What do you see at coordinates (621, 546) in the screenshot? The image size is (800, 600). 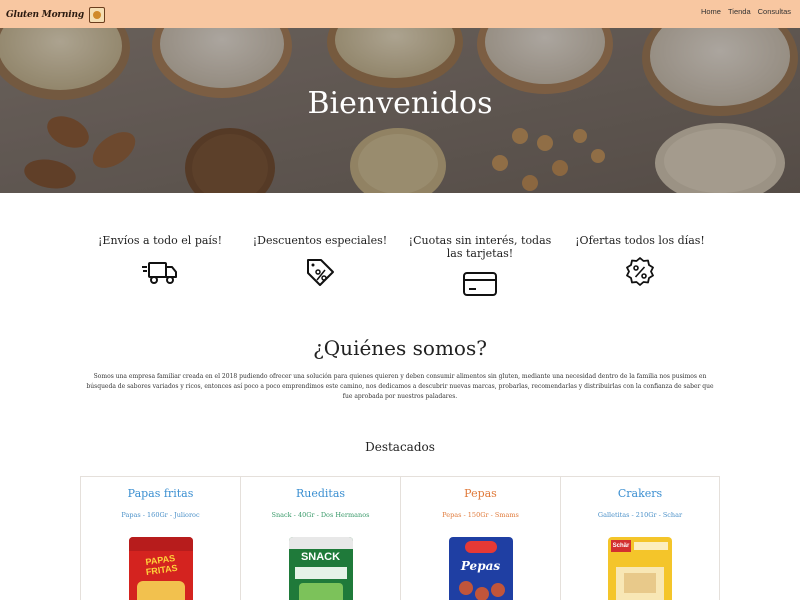 I see `product-image-label: Schär` at bounding box center [621, 546].